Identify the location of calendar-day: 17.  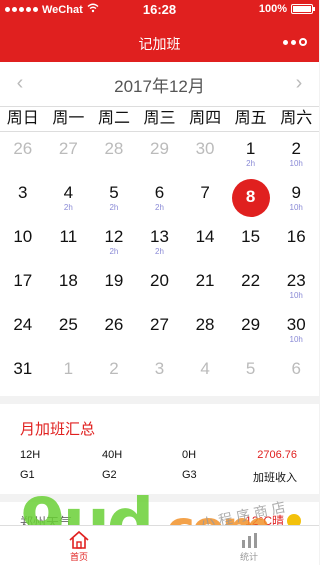
(23, 286).